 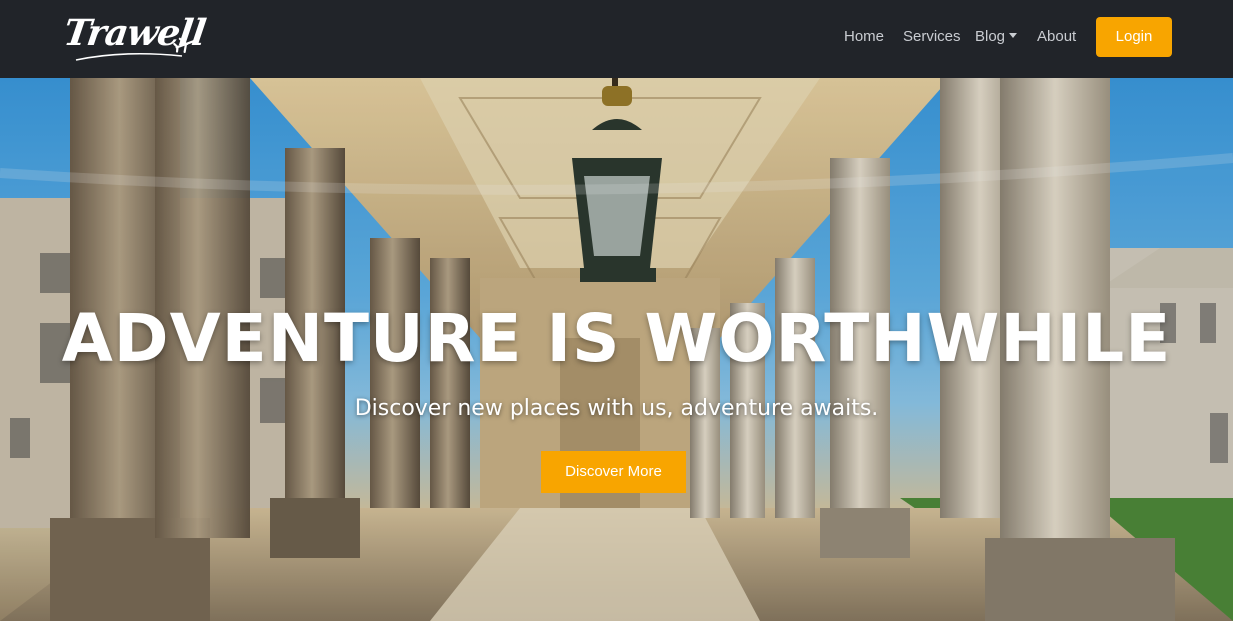 What do you see at coordinates (616, 338) in the screenshot?
I see `hero-title: ADVENTURE IS WORTHWHILE` at bounding box center [616, 338].